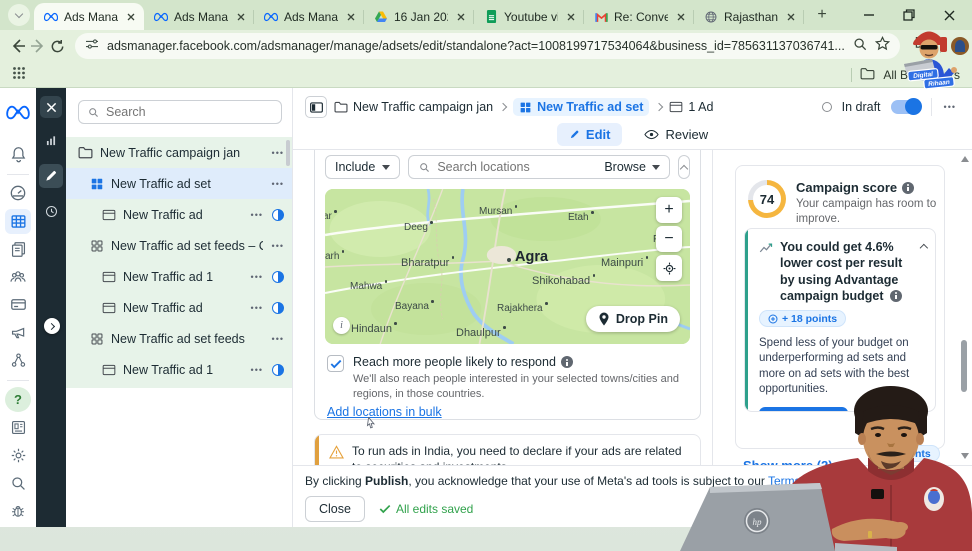  What do you see at coordinates (518, 167) in the screenshot?
I see `location-search-input` at bounding box center [518, 167].